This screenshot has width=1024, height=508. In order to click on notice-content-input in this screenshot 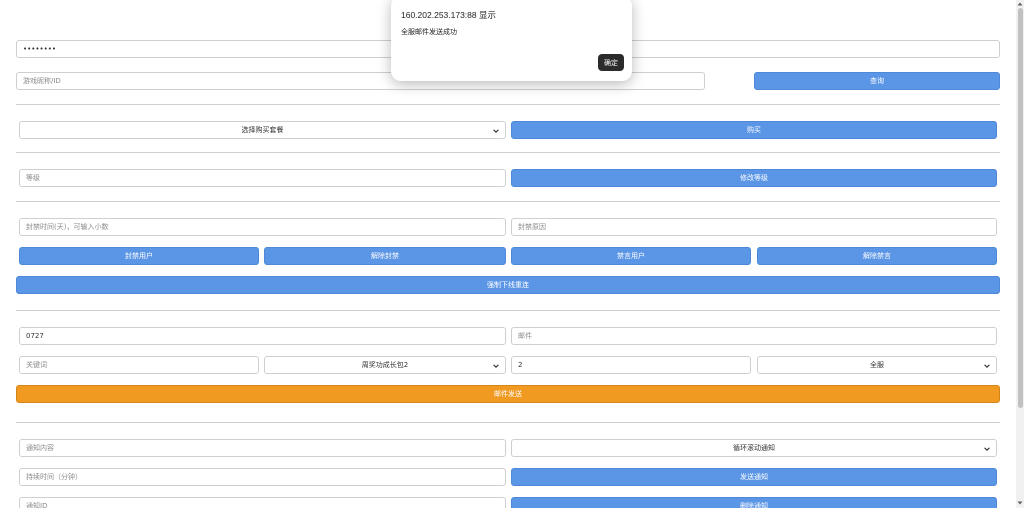, I will do `click(262, 448)`.